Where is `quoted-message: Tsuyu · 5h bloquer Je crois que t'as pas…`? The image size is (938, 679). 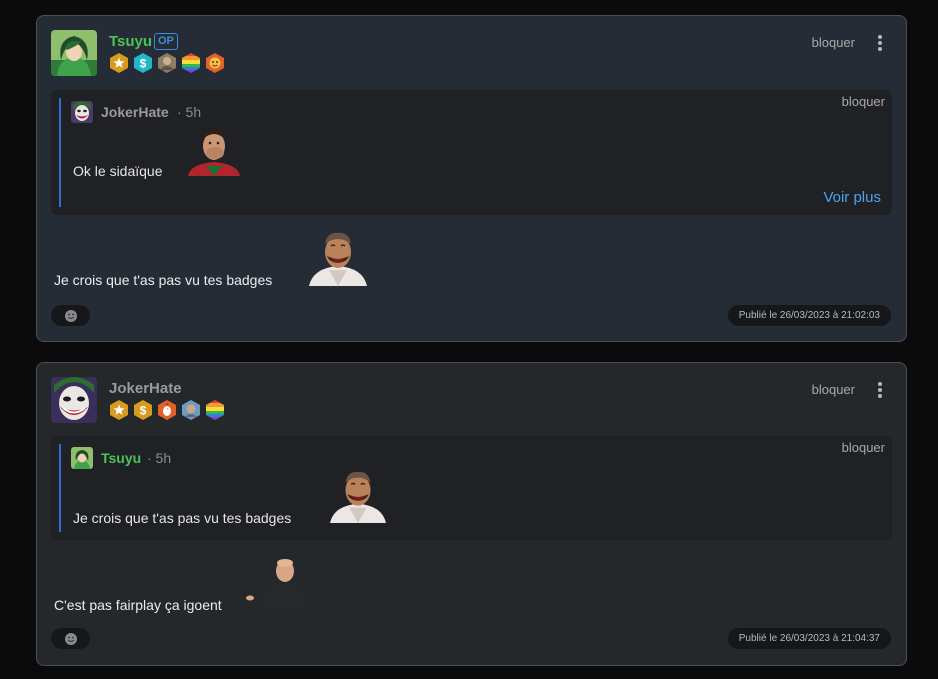
quoted-message: Tsuyu · 5h bloquer Je crois que t'as pas… is located at coordinates (471, 488).